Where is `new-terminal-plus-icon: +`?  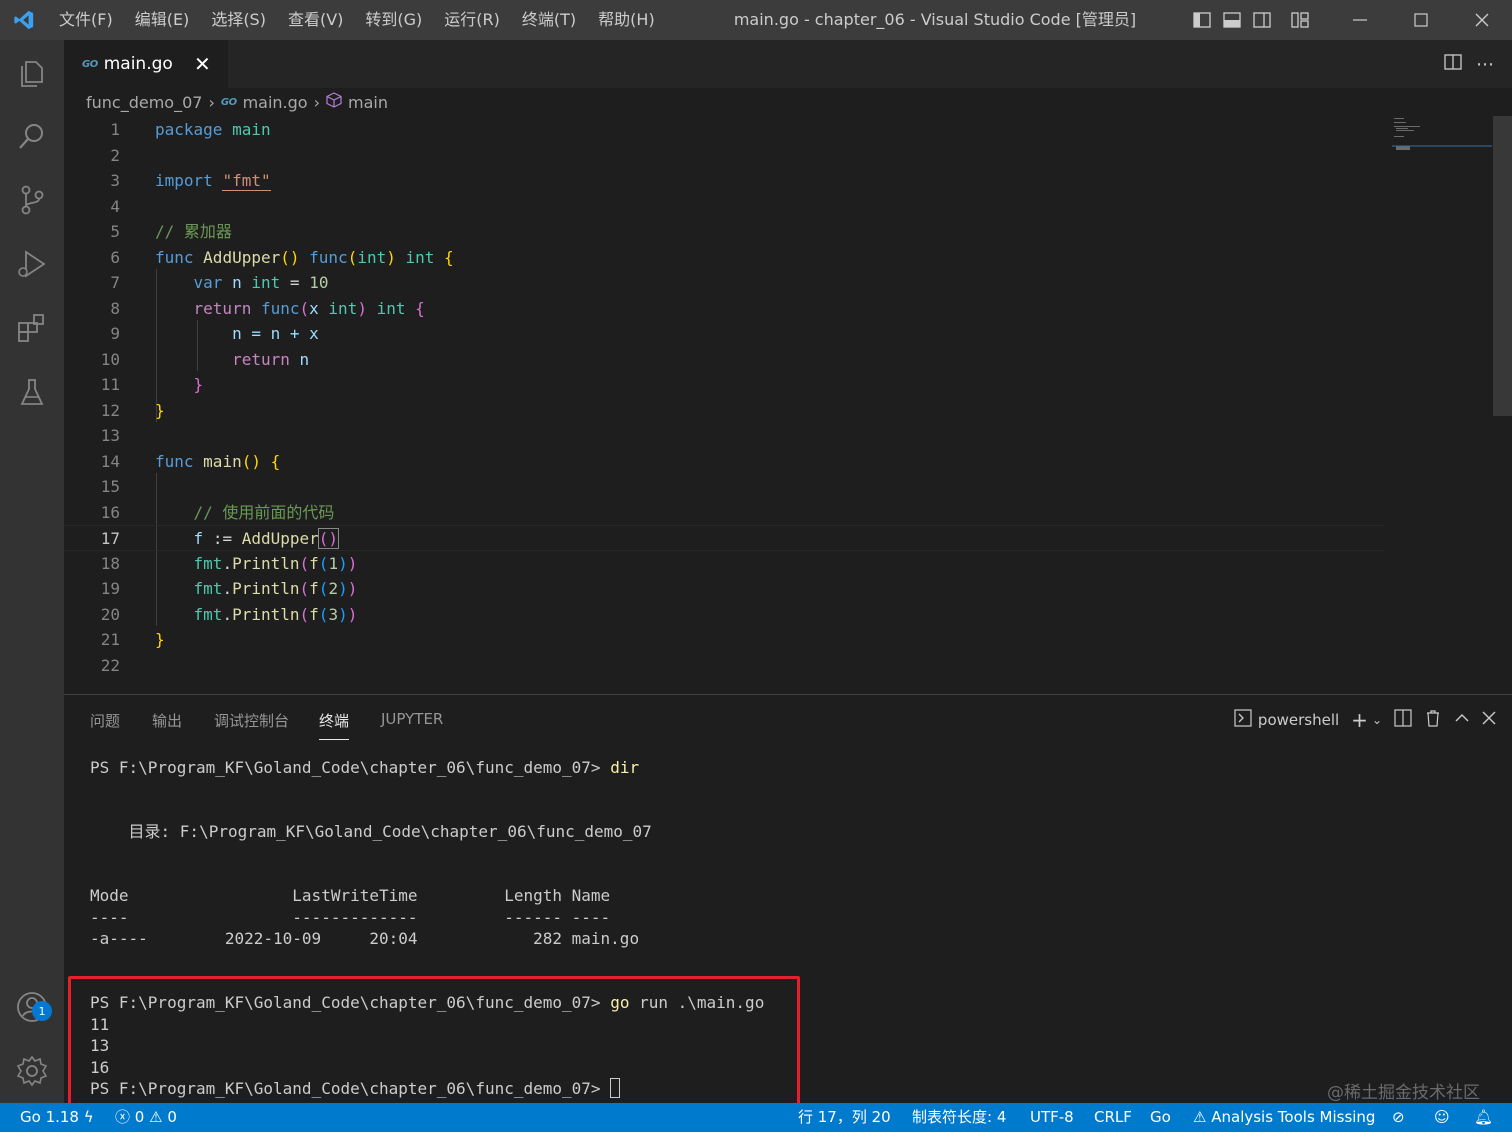 new-terminal-plus-icon: + is located at coordinates (1359, 720).